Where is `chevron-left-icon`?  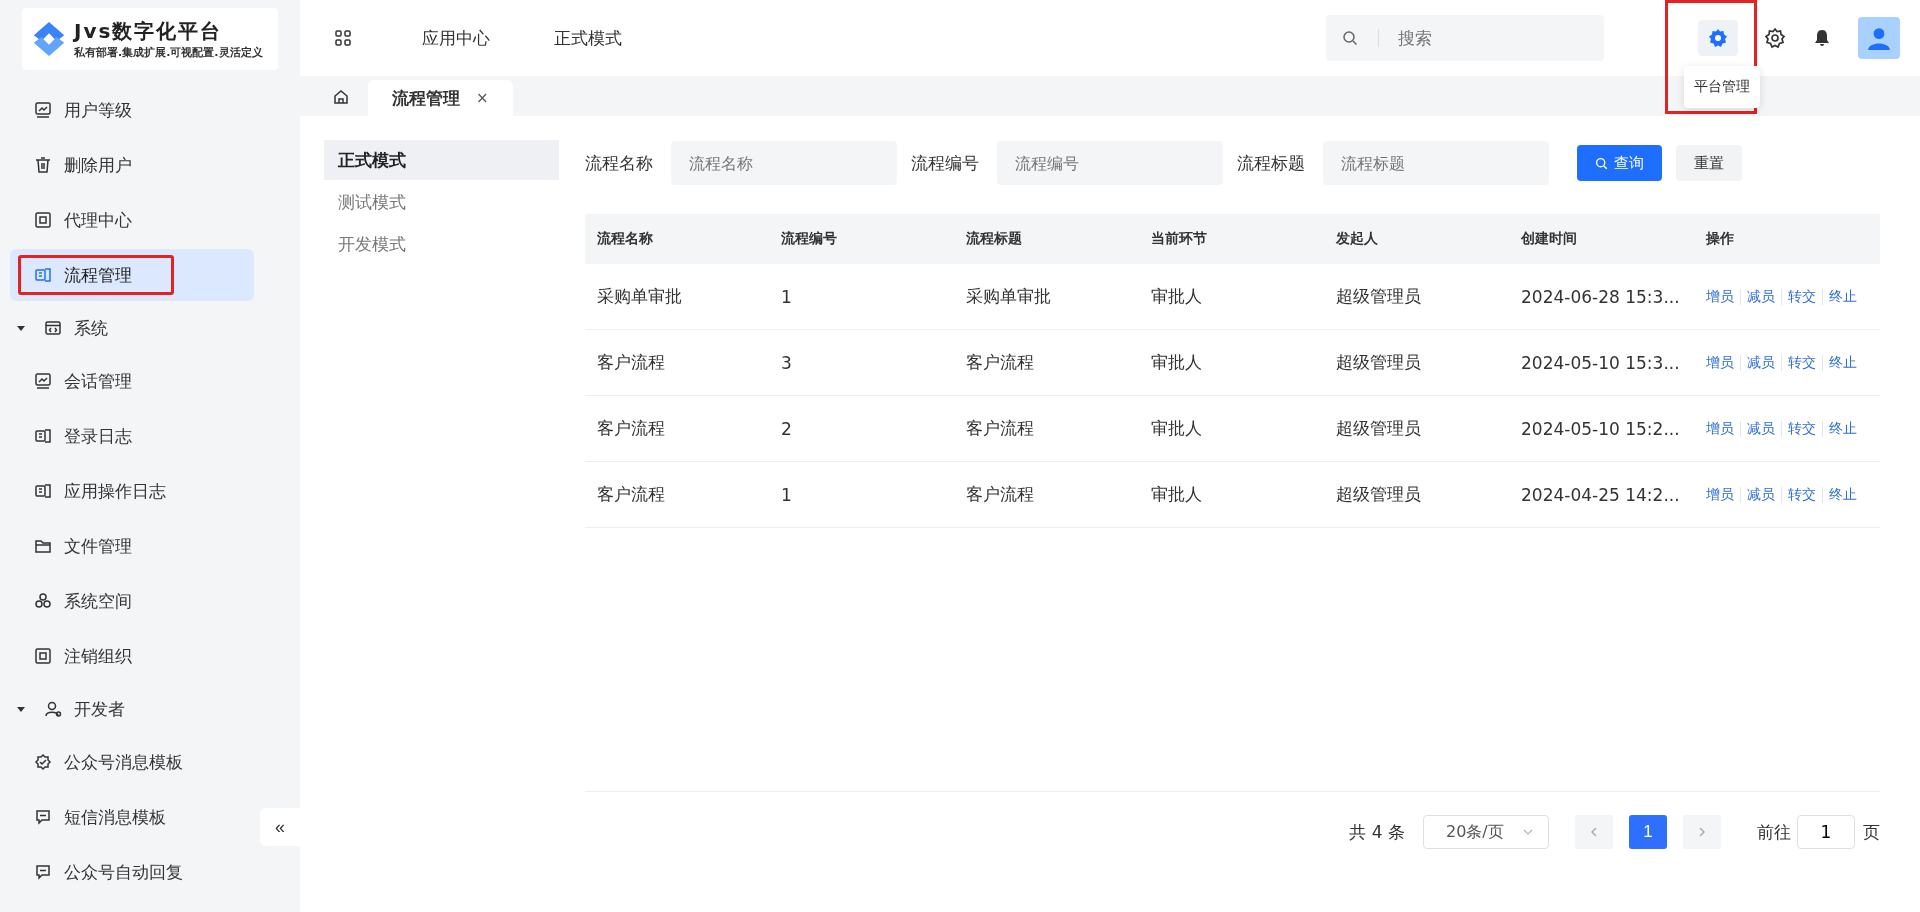
chevron-left-icon is located at coordinates (1594, 832).